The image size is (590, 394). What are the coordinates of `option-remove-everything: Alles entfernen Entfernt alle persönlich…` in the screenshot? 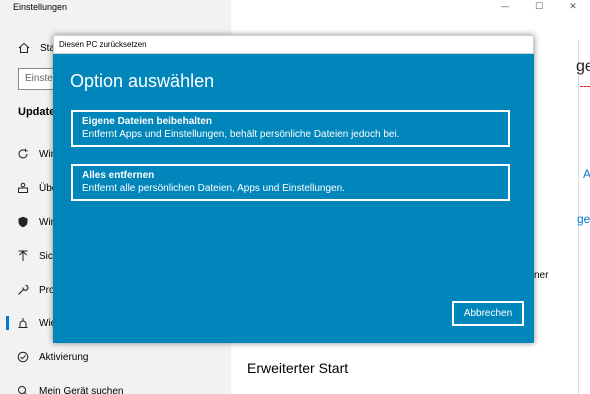 It's located at (290, 182).